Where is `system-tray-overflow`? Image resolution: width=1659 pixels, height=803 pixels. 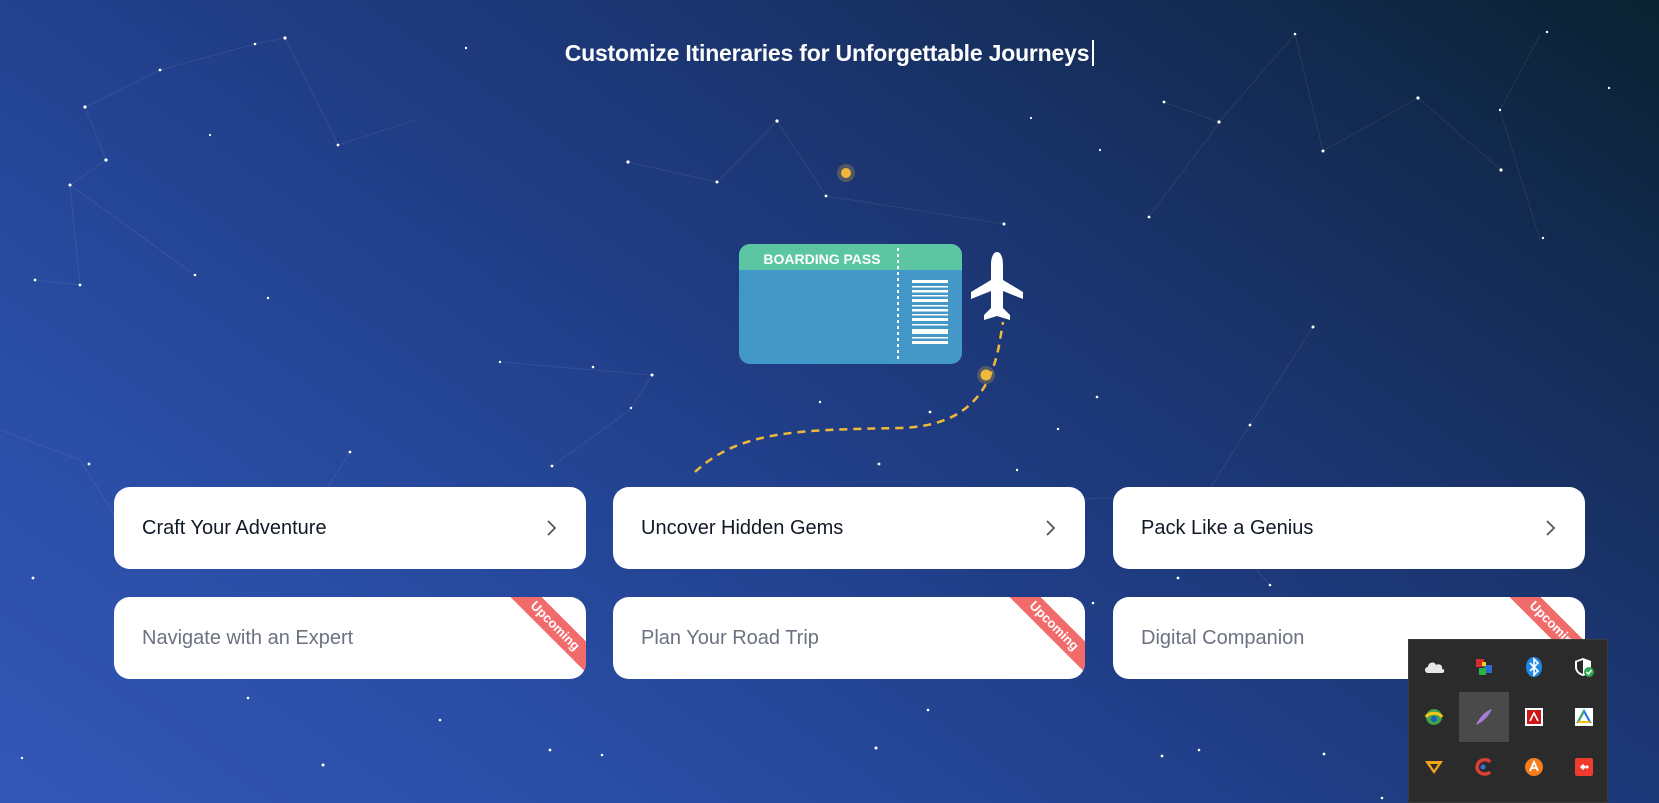
system-tray-overflow is located at coordinates (1508, 721).